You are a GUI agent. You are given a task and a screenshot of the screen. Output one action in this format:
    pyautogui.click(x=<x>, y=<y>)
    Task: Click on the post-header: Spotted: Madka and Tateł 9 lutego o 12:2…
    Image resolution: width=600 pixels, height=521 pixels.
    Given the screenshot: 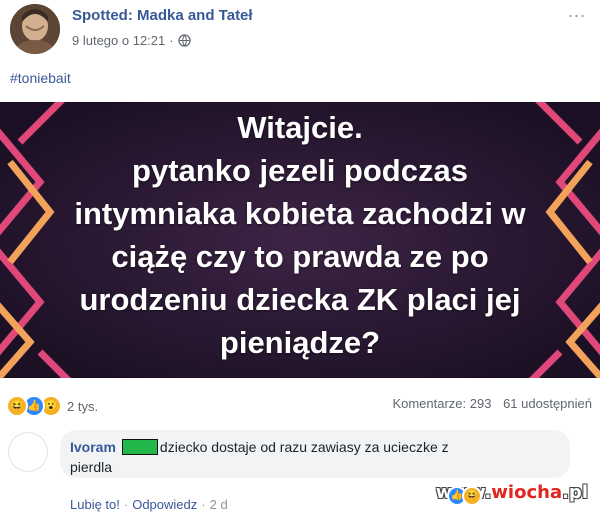 What is the action you would take?
    pyautogui.click(x=300, y=30)
    